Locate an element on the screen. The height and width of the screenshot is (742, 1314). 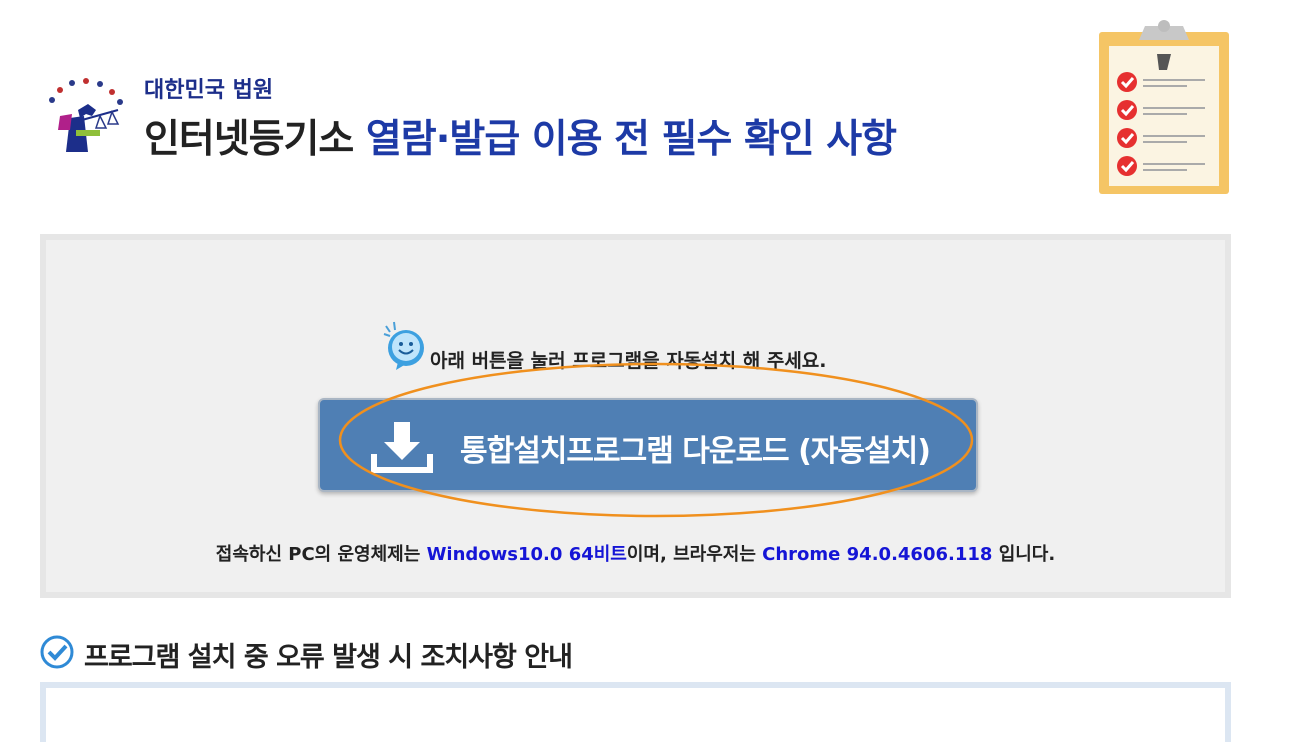
page-title: 인터넷등기소 열람·발급 이용 전 필수 확인 사항 is located at coordinates (520, 136).